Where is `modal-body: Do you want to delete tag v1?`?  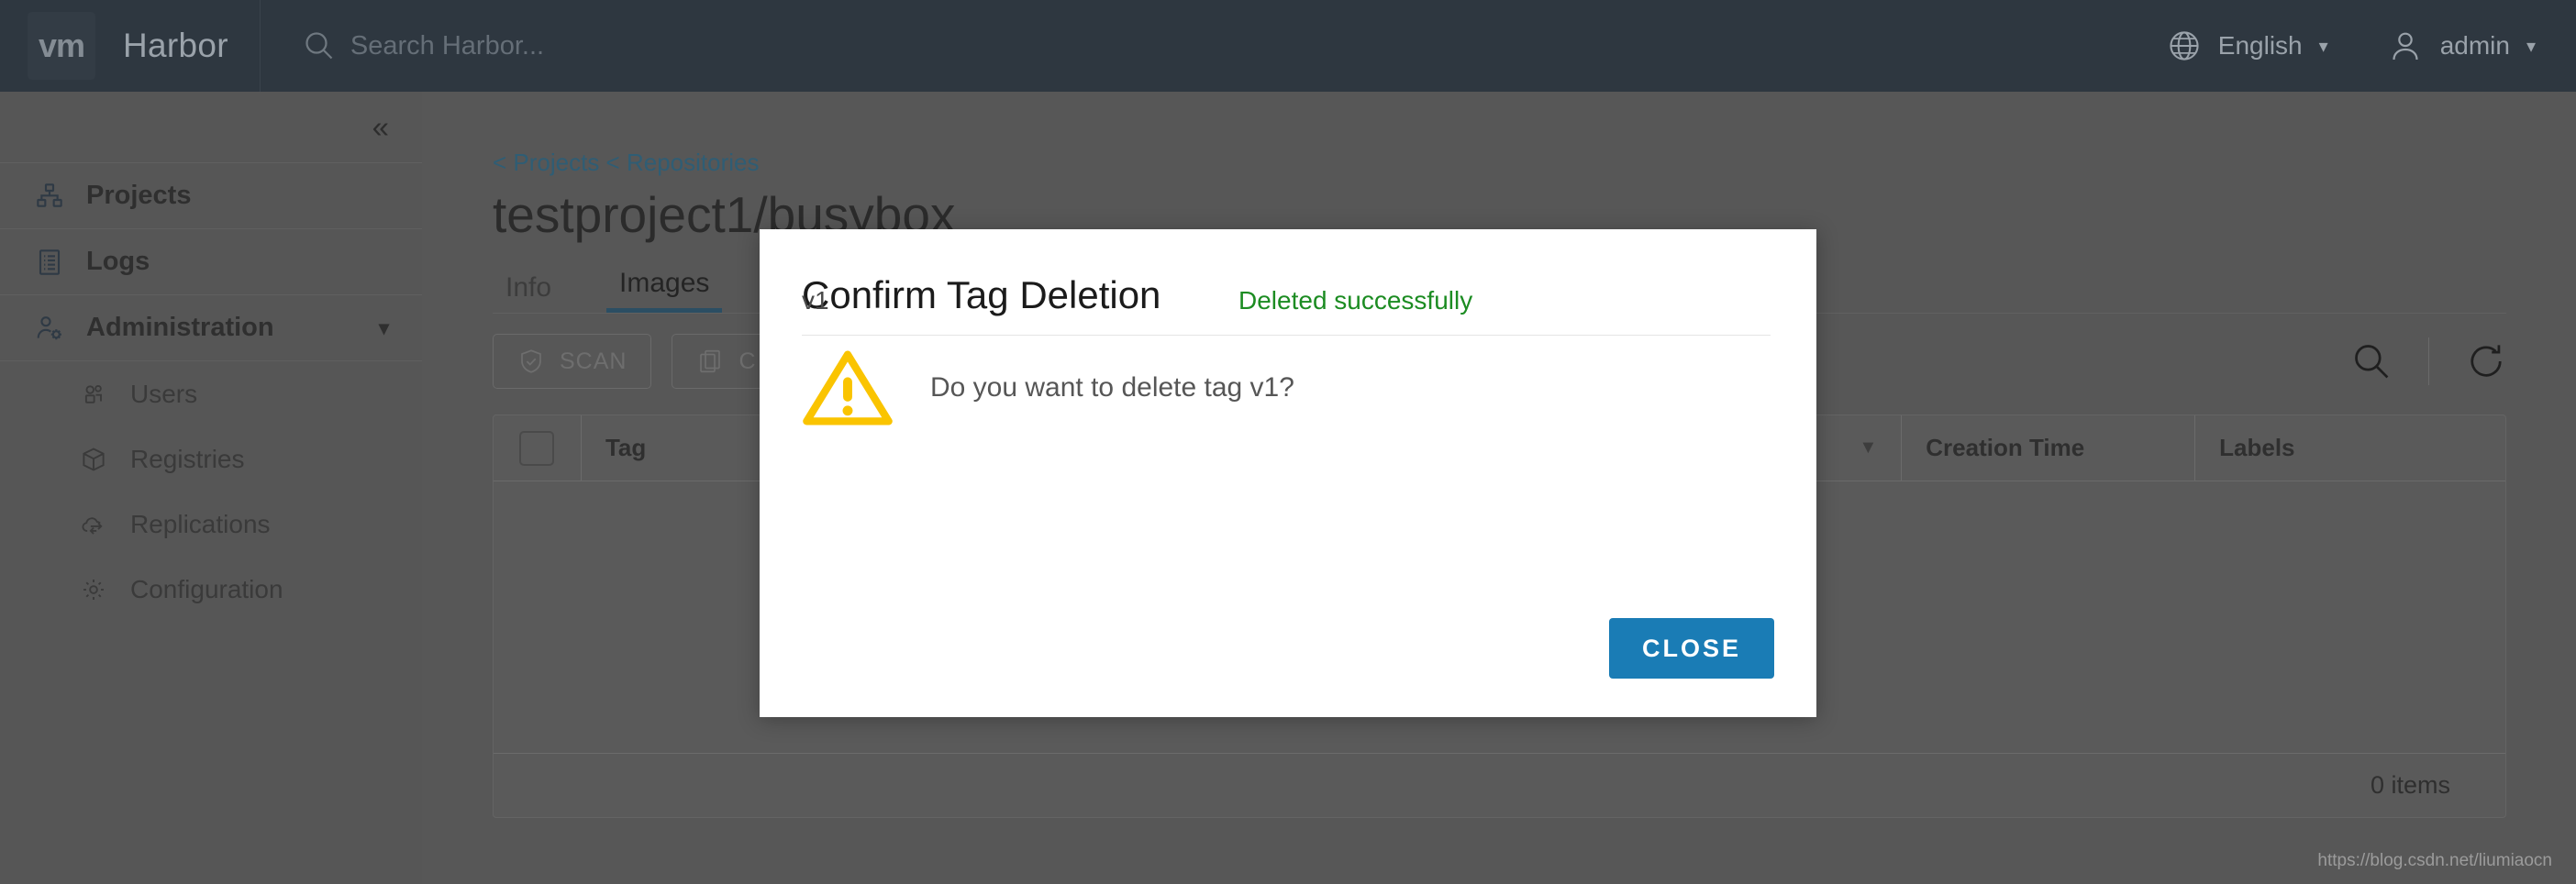 modal-body: Do you want to delete tag v1? is located at coordinates (1288, 387).